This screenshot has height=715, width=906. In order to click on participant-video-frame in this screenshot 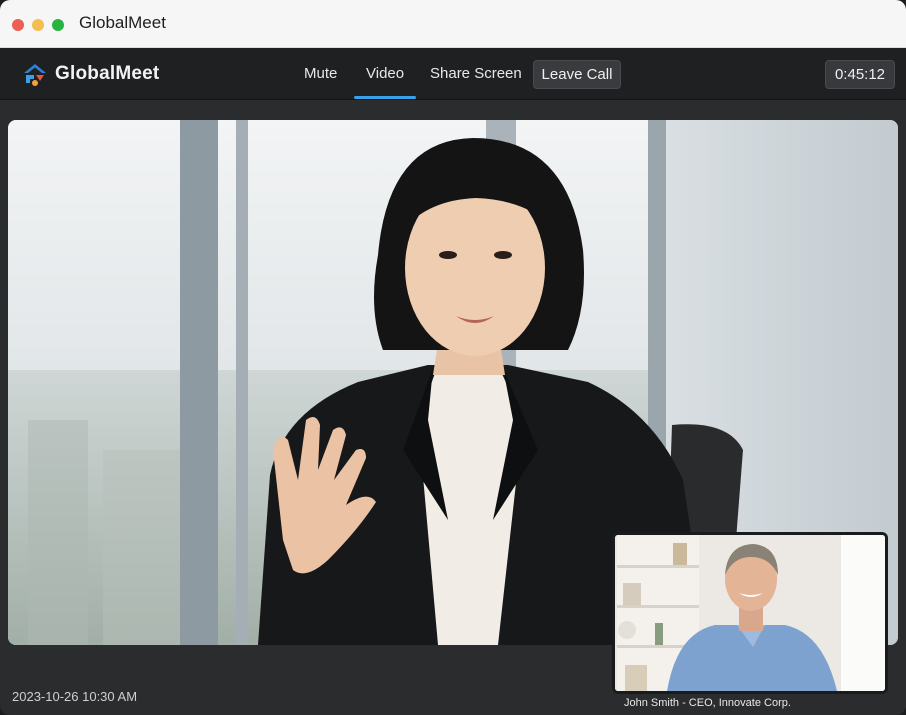, I will do `click(750, 613)`.